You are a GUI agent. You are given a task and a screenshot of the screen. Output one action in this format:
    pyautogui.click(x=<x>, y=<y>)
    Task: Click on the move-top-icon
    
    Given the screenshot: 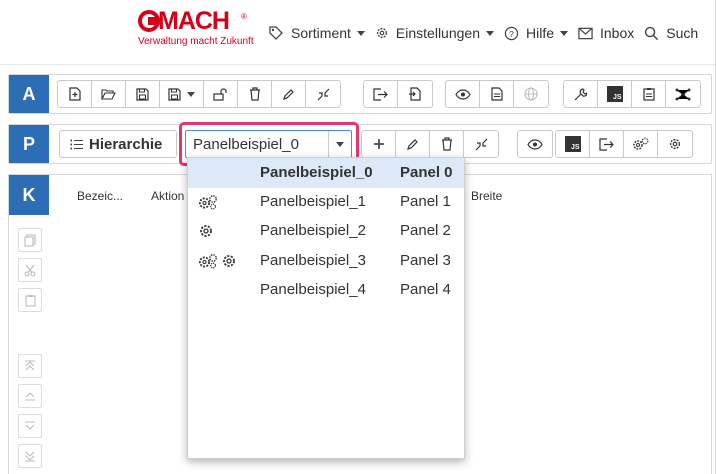 What is the action you would take?
    pyautogui.click(x=30, y=365)
    